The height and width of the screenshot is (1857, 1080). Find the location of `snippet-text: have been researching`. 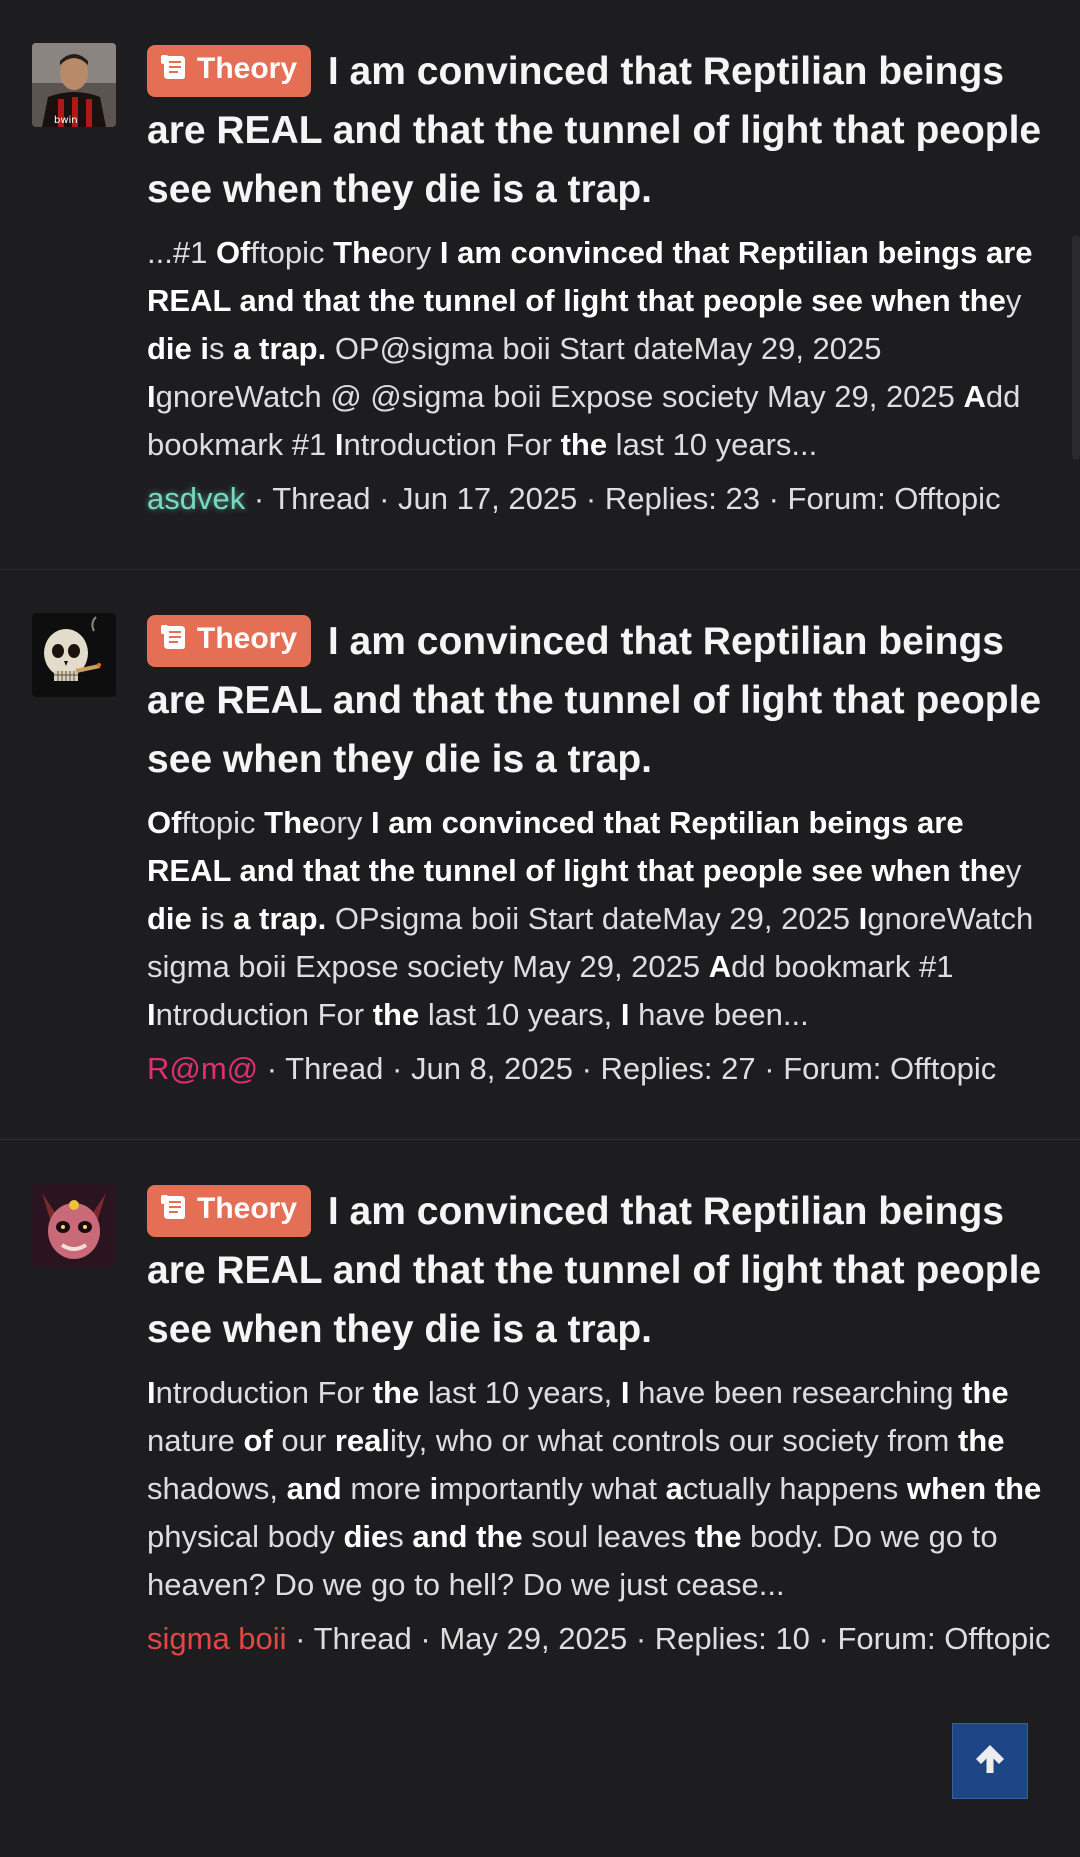

snippet-text: have been researching is located at coordinates (796, 1392).